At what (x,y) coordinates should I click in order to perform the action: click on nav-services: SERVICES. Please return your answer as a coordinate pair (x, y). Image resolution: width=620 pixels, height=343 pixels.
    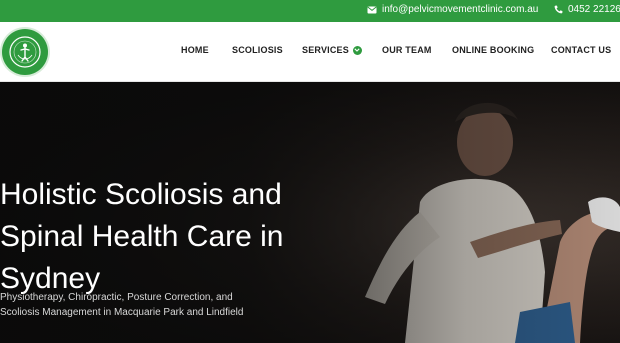
    Looking at the image, I should click on (332, 50).